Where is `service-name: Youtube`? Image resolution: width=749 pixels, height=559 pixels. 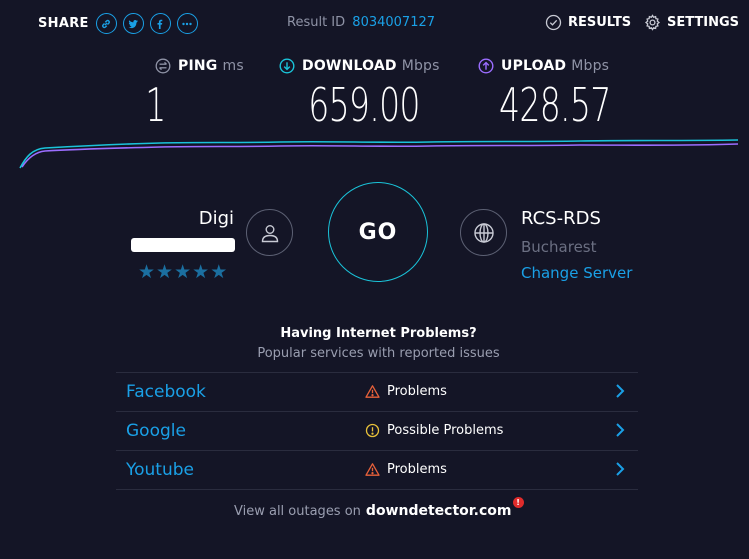
service-name: Youtube is located at coordinates (160, 470).